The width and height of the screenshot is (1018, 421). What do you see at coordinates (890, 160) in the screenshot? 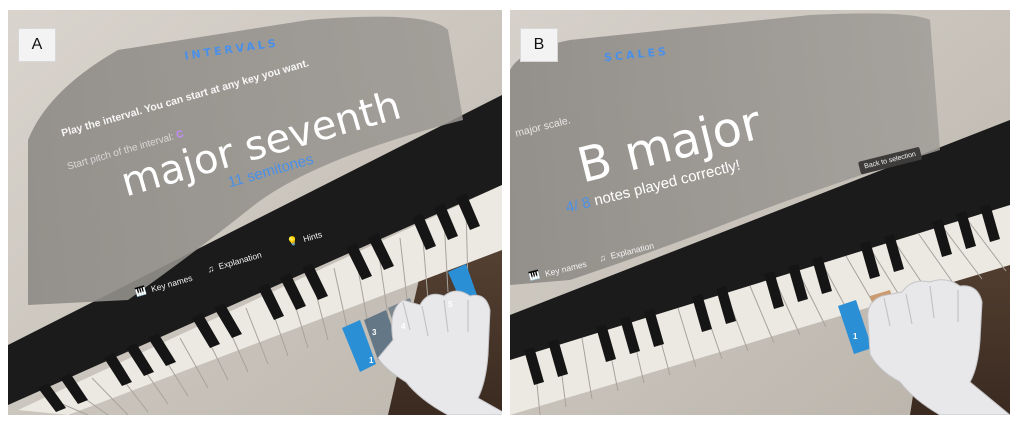
I see `back-to-selection-button: Back to selection` at bounding box center [890, 160].